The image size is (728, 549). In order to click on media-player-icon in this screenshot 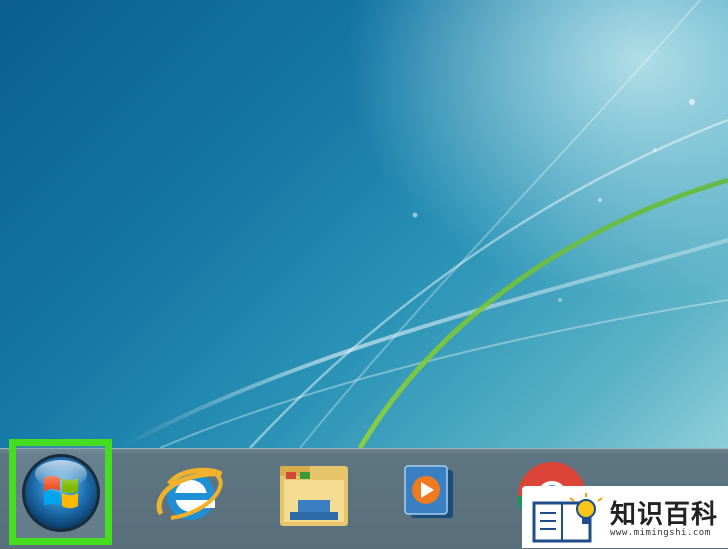, I will do `click(428, 491)`.